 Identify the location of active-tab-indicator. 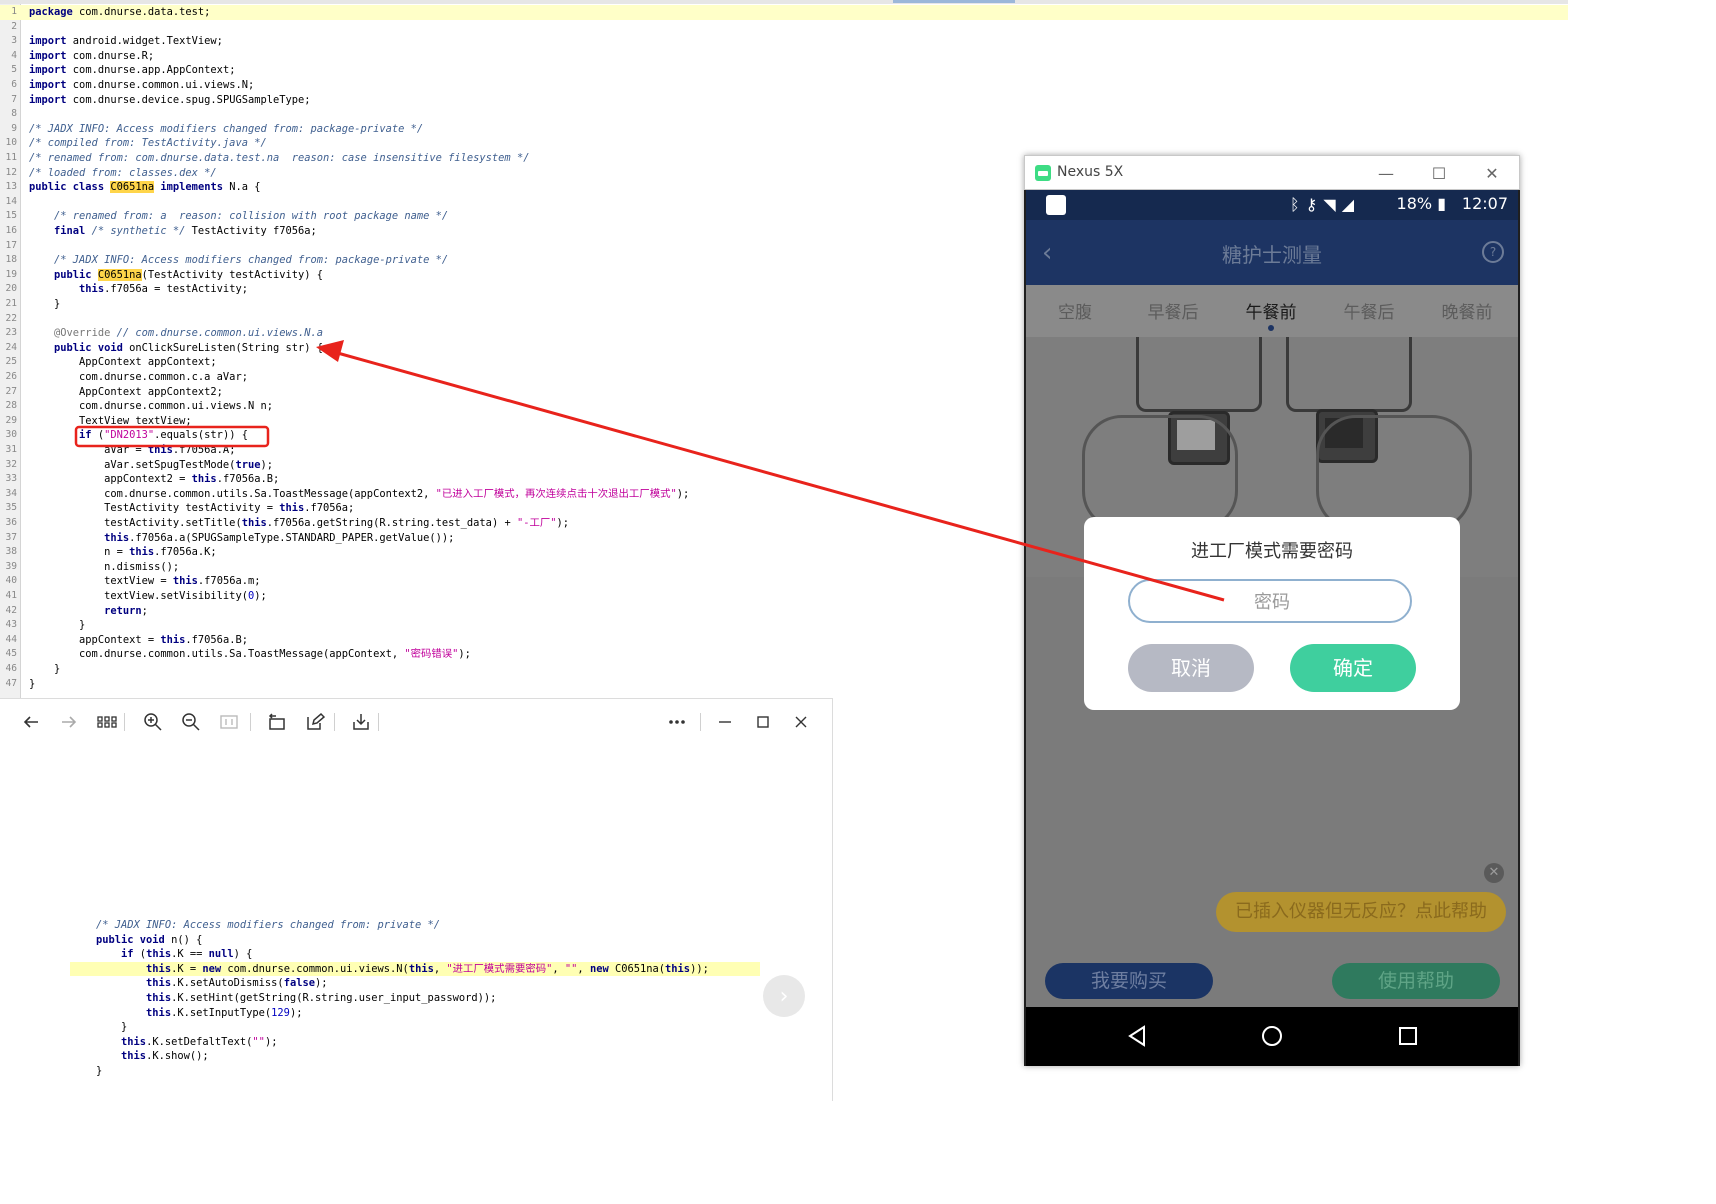
(954, 1).